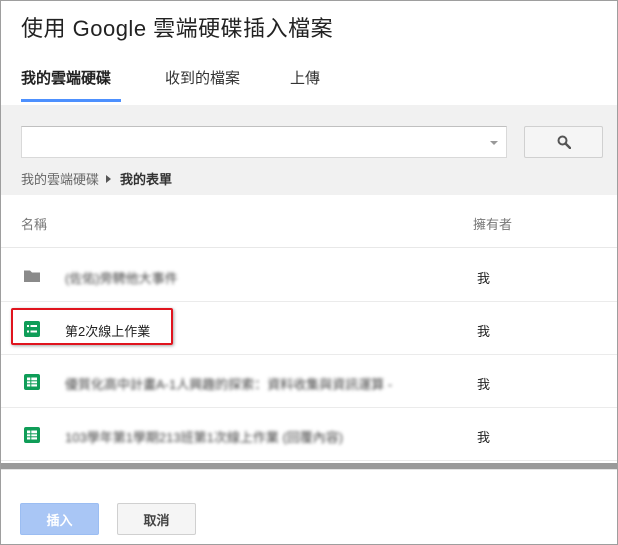  What do you see at coordinates (66, 77) in the screenshot?
I see `tab-my-drive: 我的雲端硬碟` at bounding box center [66, 77].